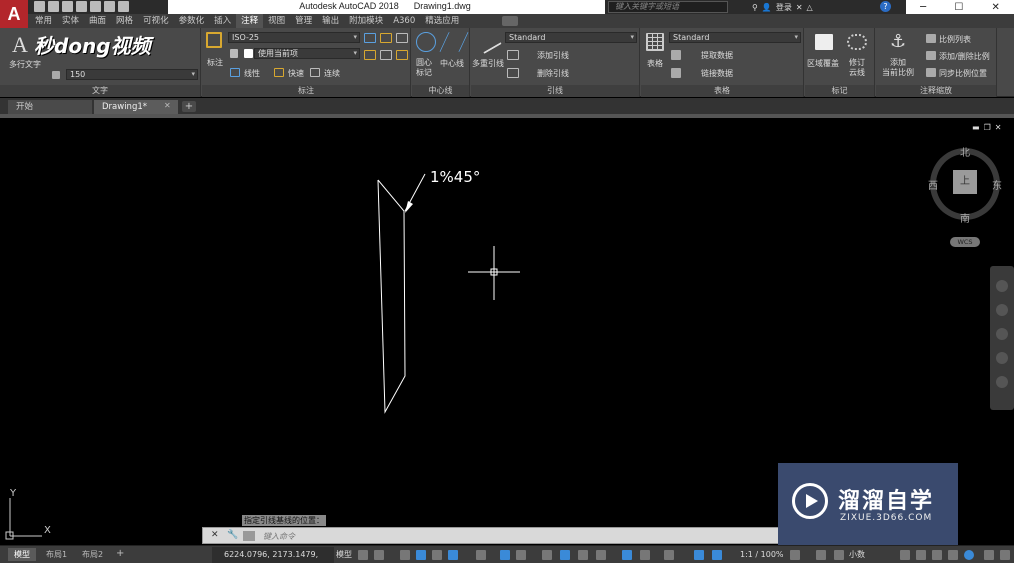 This screenshot has height=563, width=1014. Describe the element at coordinates (931, 38) in the screenshot. I see `scale-list-icon` at that location.